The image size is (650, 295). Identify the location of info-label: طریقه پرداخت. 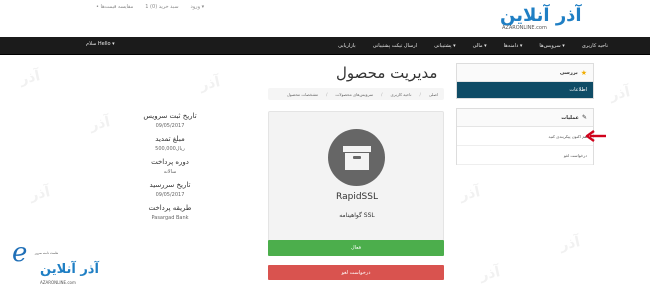
(170, 208).